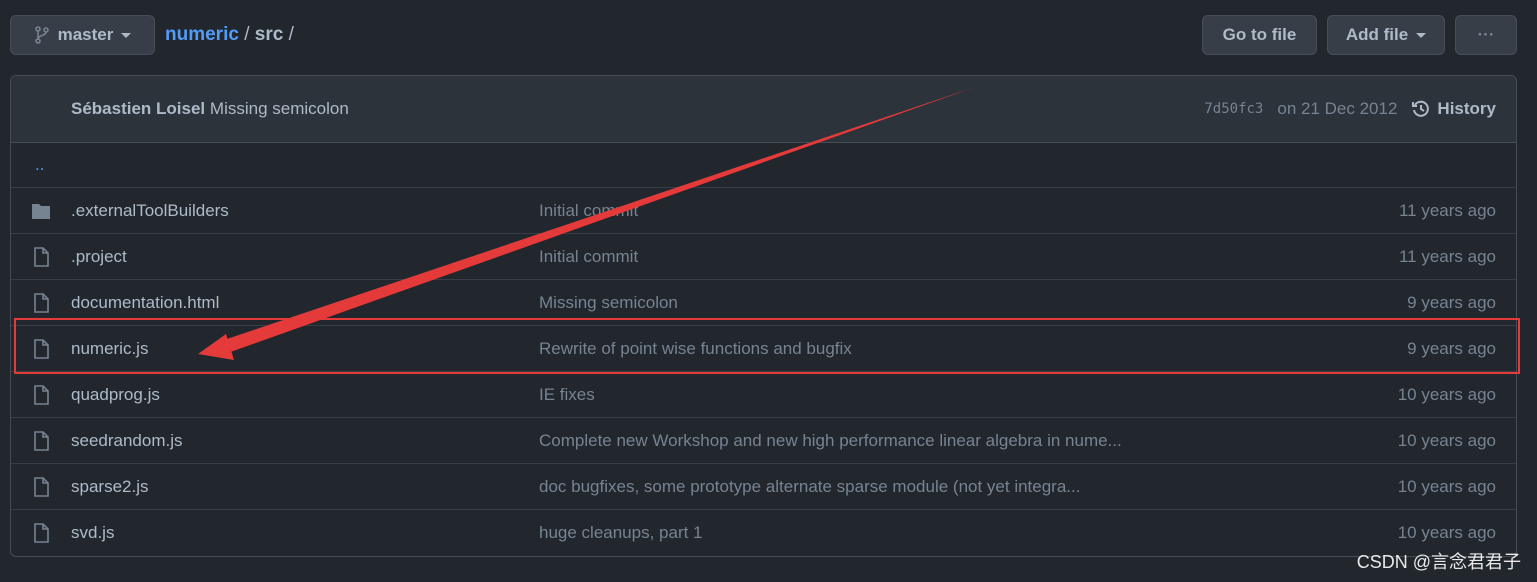 The image size is (1537, 582). Describe the element at coordinates (305, 533) in the screenshot. I see `file-name-link: svd.js` at that location.